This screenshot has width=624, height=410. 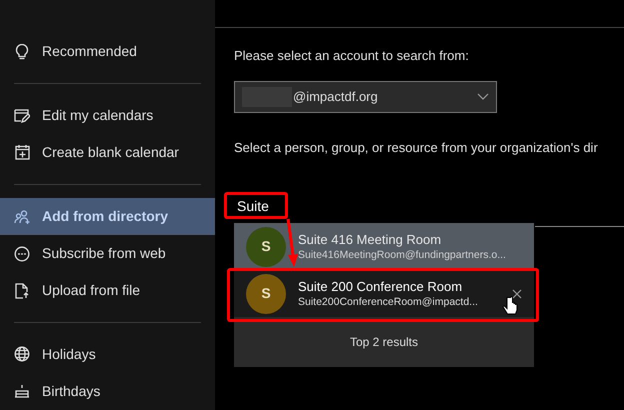 What do you see at coordinates (351, 56) in the screenshot?
I see `account-prompt: Please select an account to search from:` at bounding box center [351, 56].